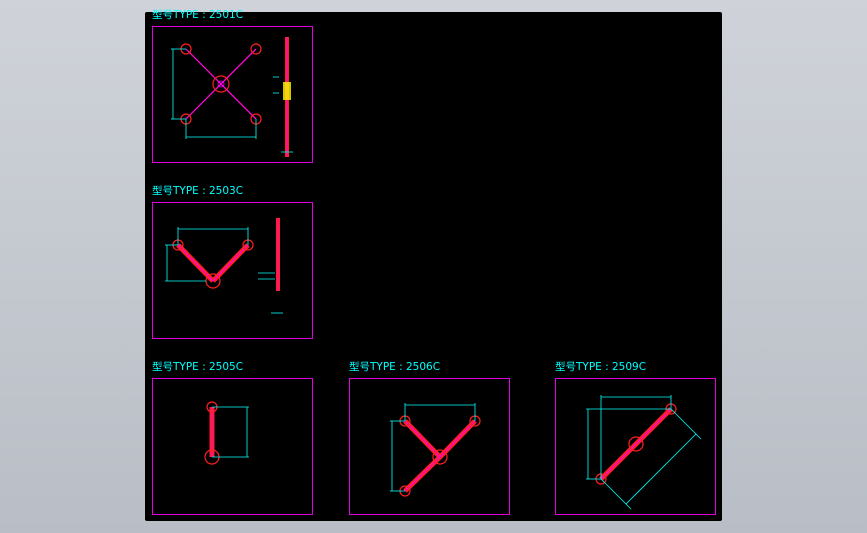 This screenshot has height=533, width=867. I want to click on frame-2506c, so click(429, 446).